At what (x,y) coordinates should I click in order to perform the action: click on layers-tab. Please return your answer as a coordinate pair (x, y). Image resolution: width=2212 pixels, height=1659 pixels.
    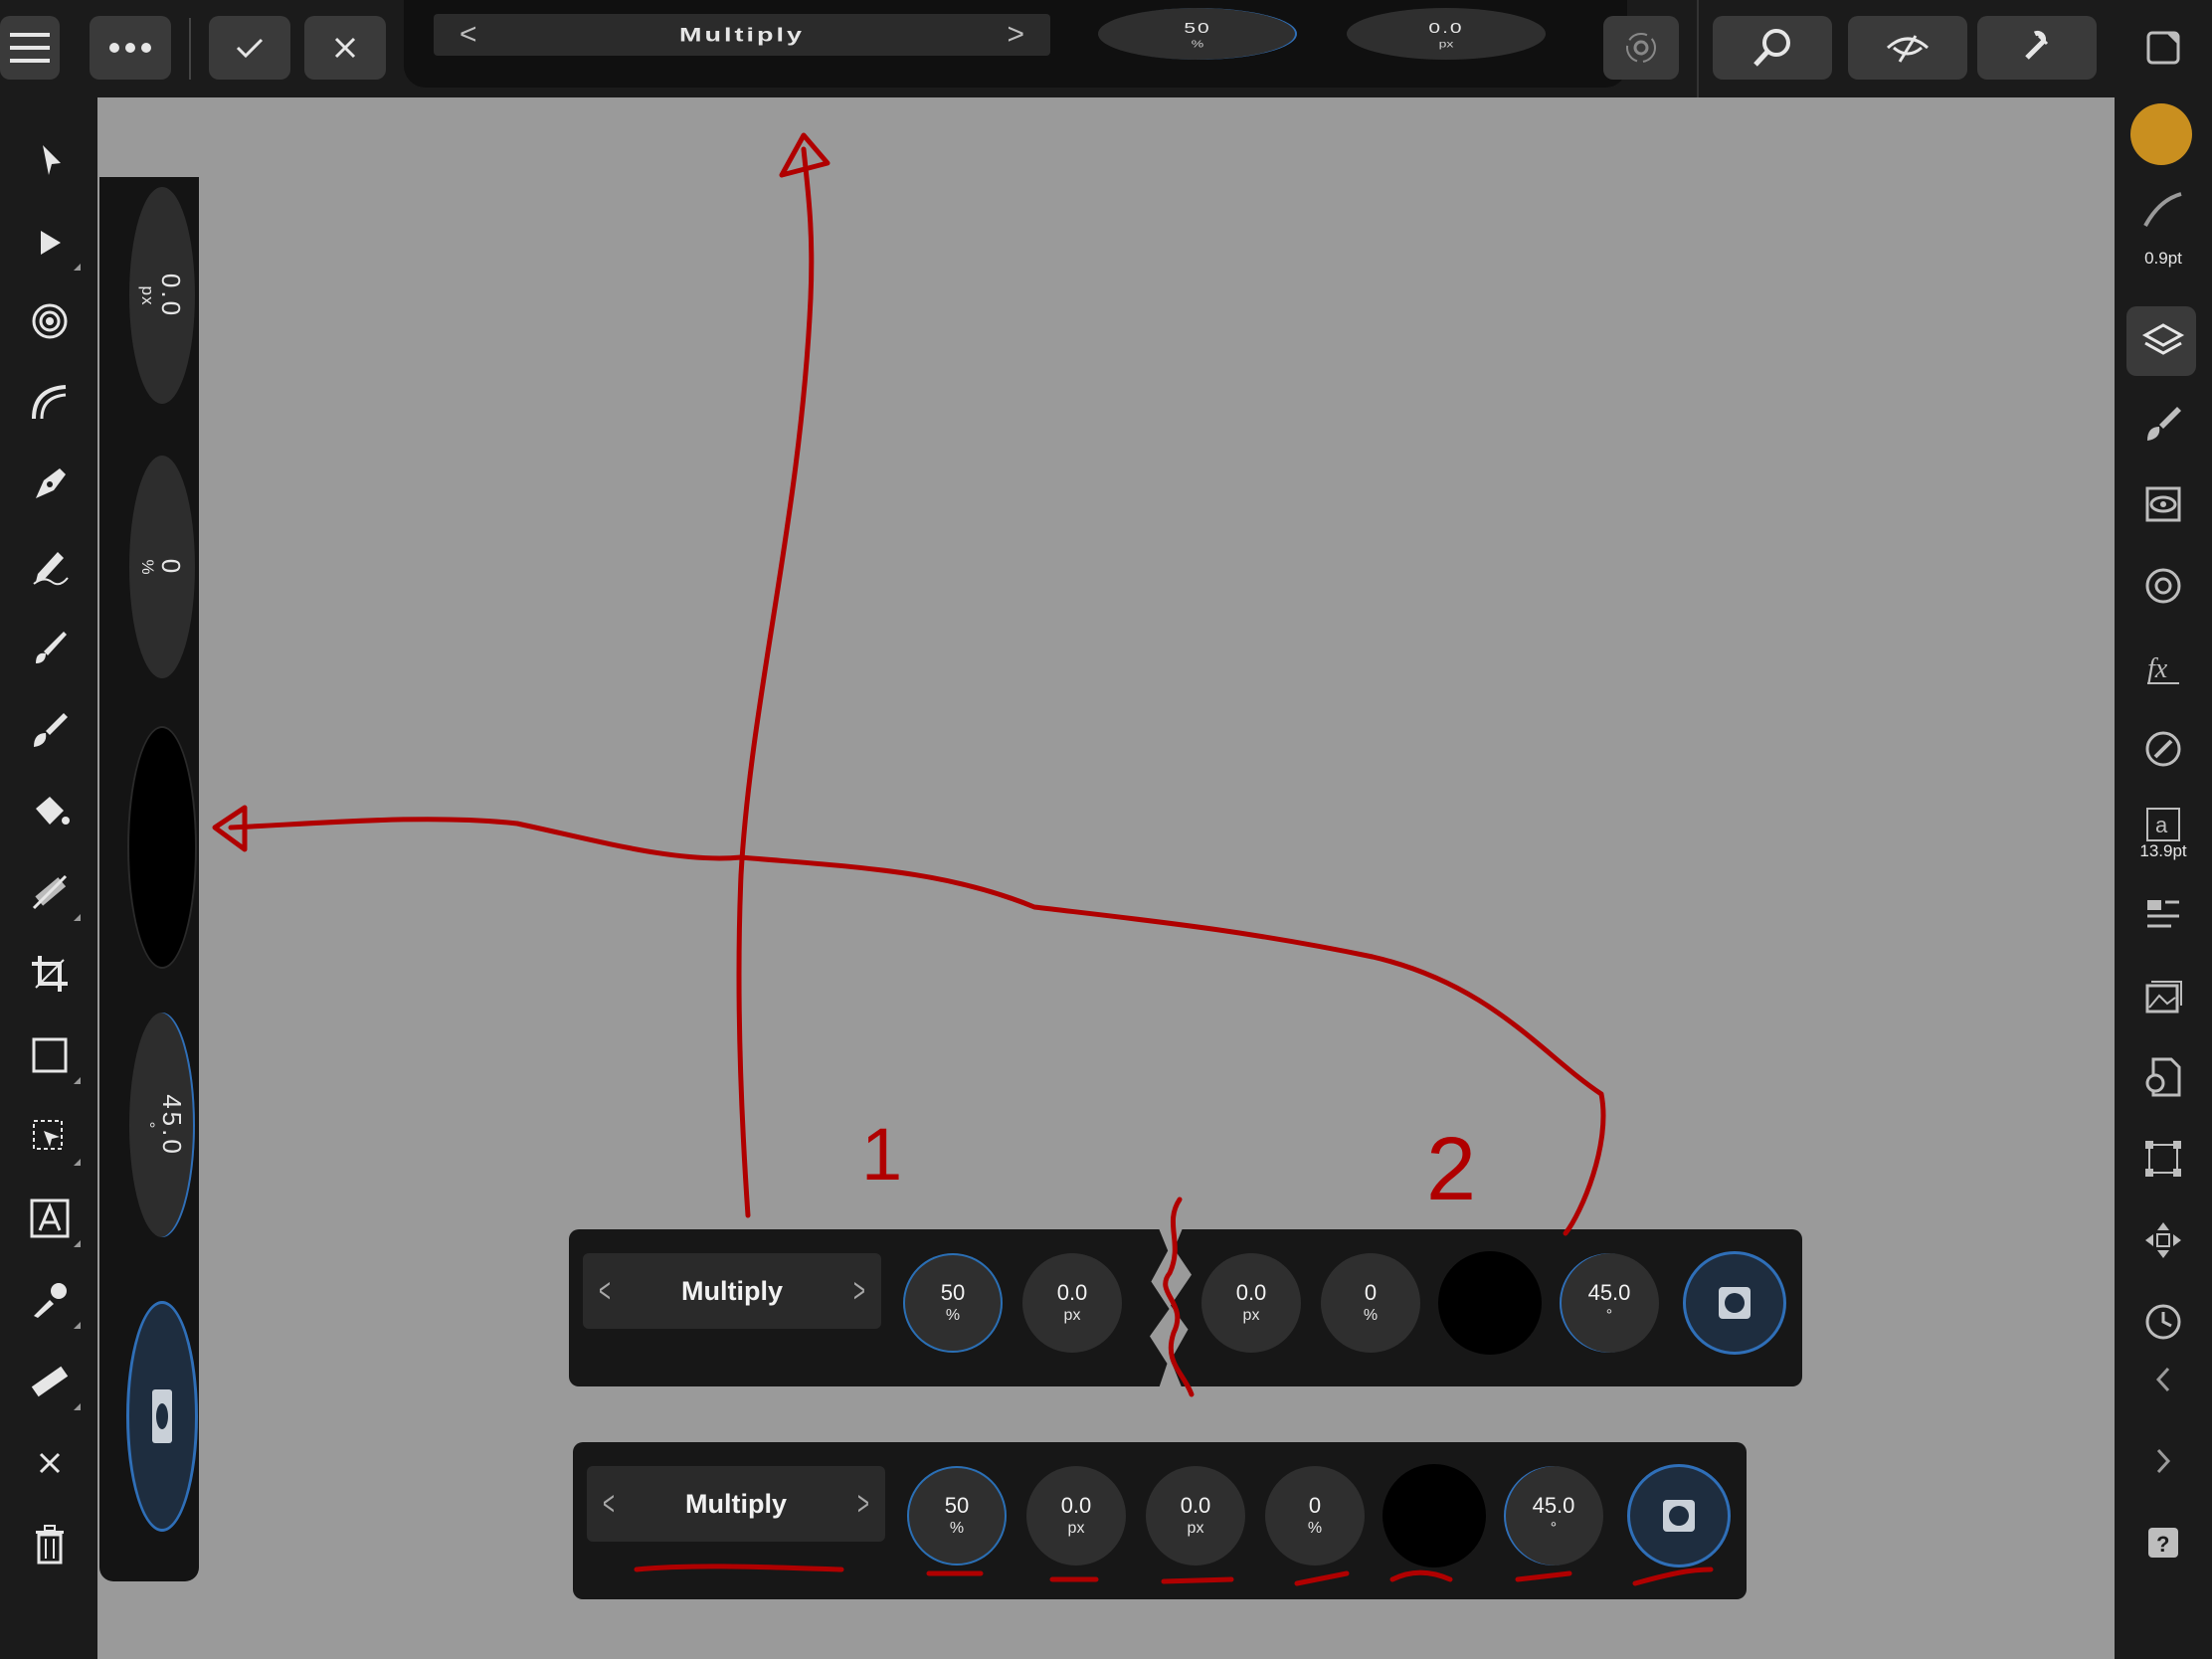
    Looking at the image, I should click on (2163, 341).